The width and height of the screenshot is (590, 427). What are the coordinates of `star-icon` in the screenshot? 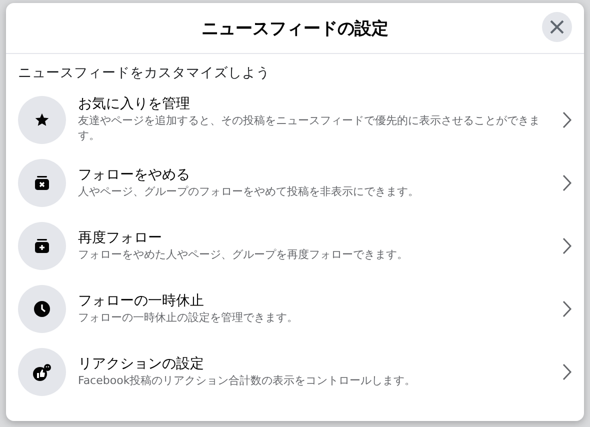 It's located at (42, 120).